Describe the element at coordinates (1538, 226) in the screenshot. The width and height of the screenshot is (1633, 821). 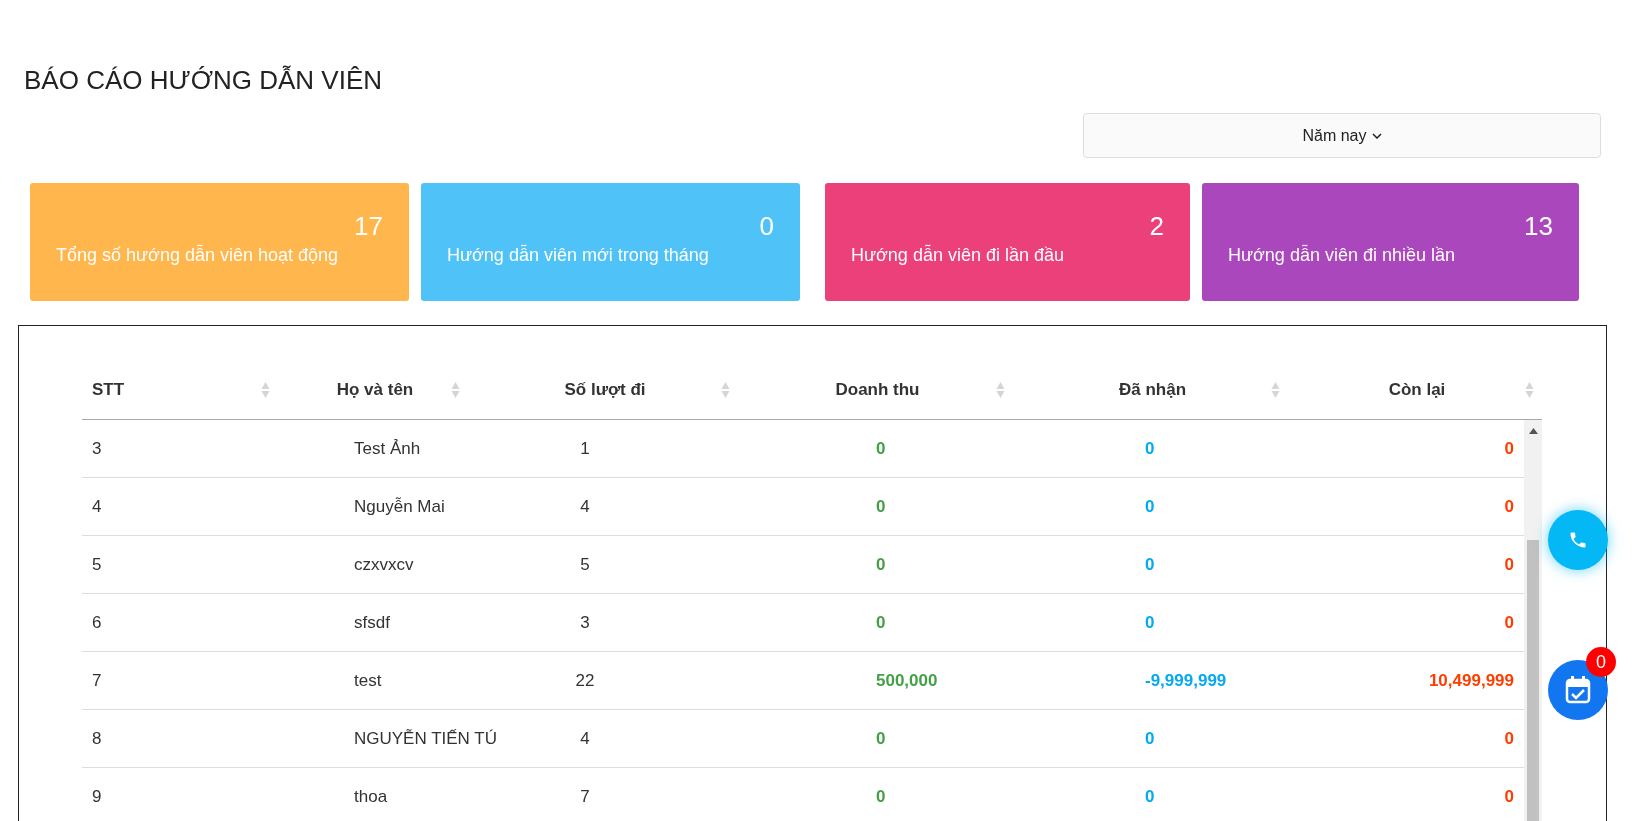
I see `stat-value: 13` at that location.